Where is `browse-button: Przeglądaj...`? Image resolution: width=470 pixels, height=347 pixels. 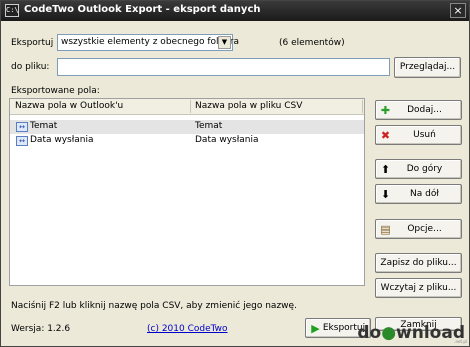 browse-button: Przeglądaj... is located at coordinates (427, 67).